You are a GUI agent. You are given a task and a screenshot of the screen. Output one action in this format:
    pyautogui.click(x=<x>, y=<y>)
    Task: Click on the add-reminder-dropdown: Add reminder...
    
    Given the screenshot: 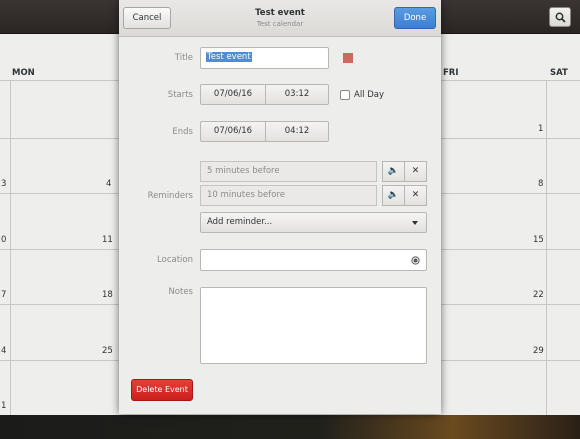 What is the action you would take?
    pyautogui.click(x=313, y=222)
    